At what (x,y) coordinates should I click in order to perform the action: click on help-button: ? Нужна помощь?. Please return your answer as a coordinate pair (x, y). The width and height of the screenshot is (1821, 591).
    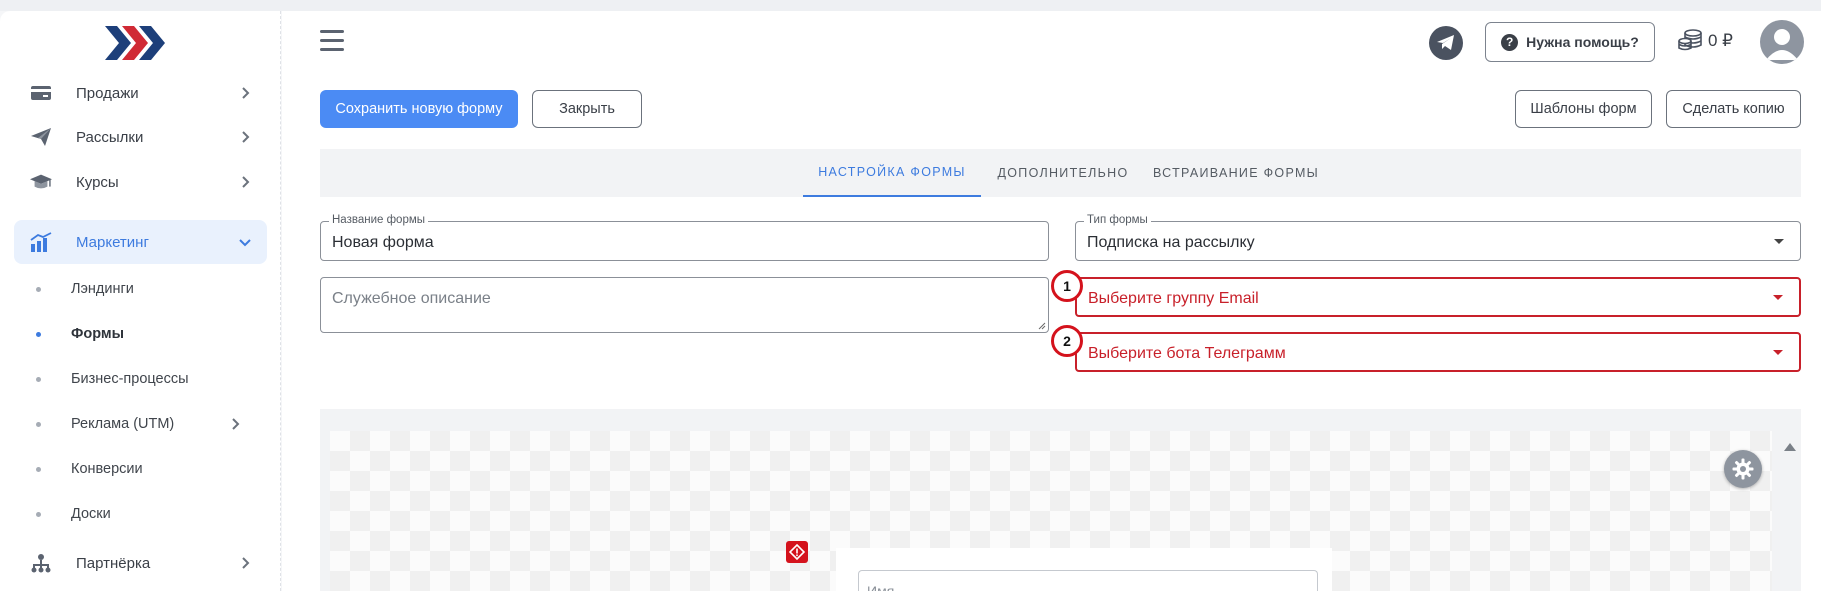
    Looking at the image, I should click on (1570, 42).